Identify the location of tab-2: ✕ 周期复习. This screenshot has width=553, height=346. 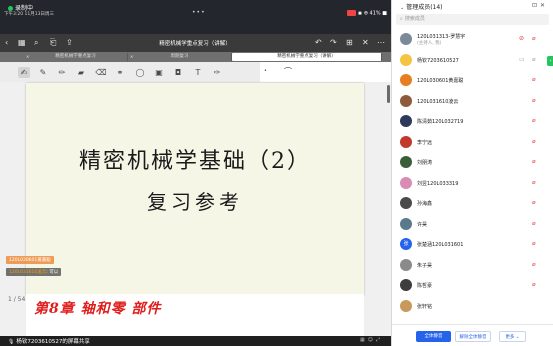
(180, 57).